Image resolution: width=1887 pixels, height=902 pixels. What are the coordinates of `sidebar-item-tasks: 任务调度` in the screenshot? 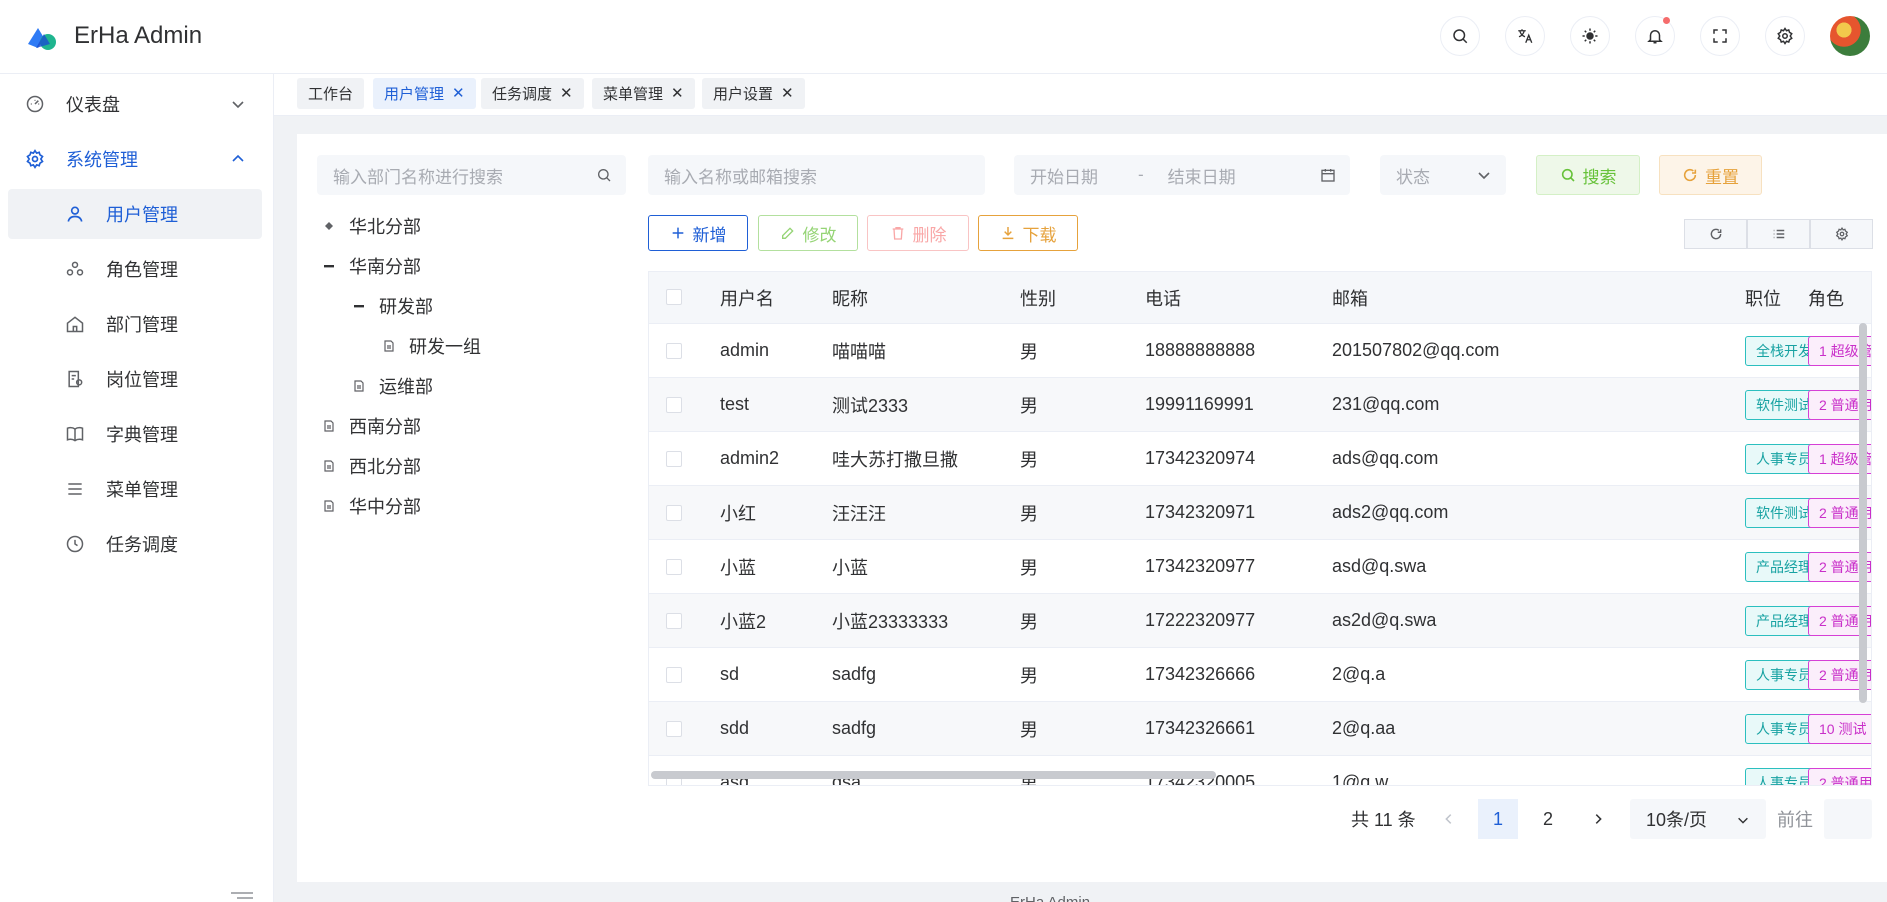 It's located at (135, 544).